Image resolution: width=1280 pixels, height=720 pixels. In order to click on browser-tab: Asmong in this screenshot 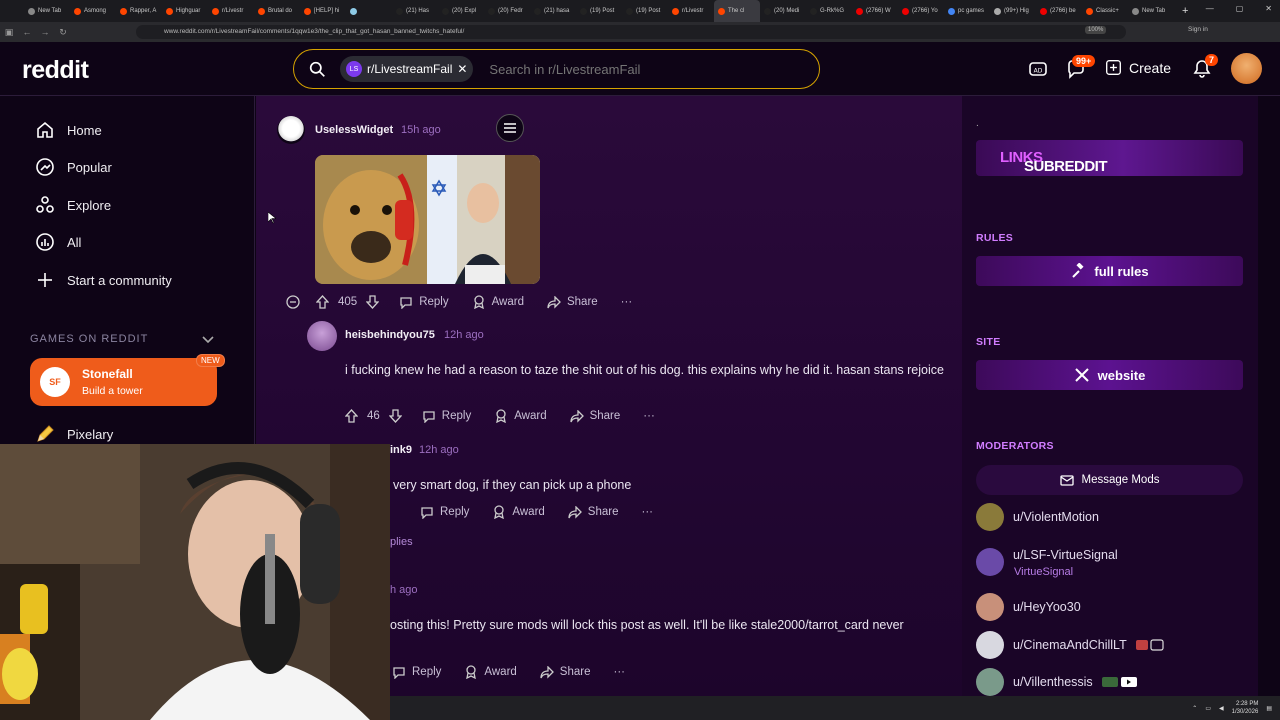, I will do `click(93, 11)`.